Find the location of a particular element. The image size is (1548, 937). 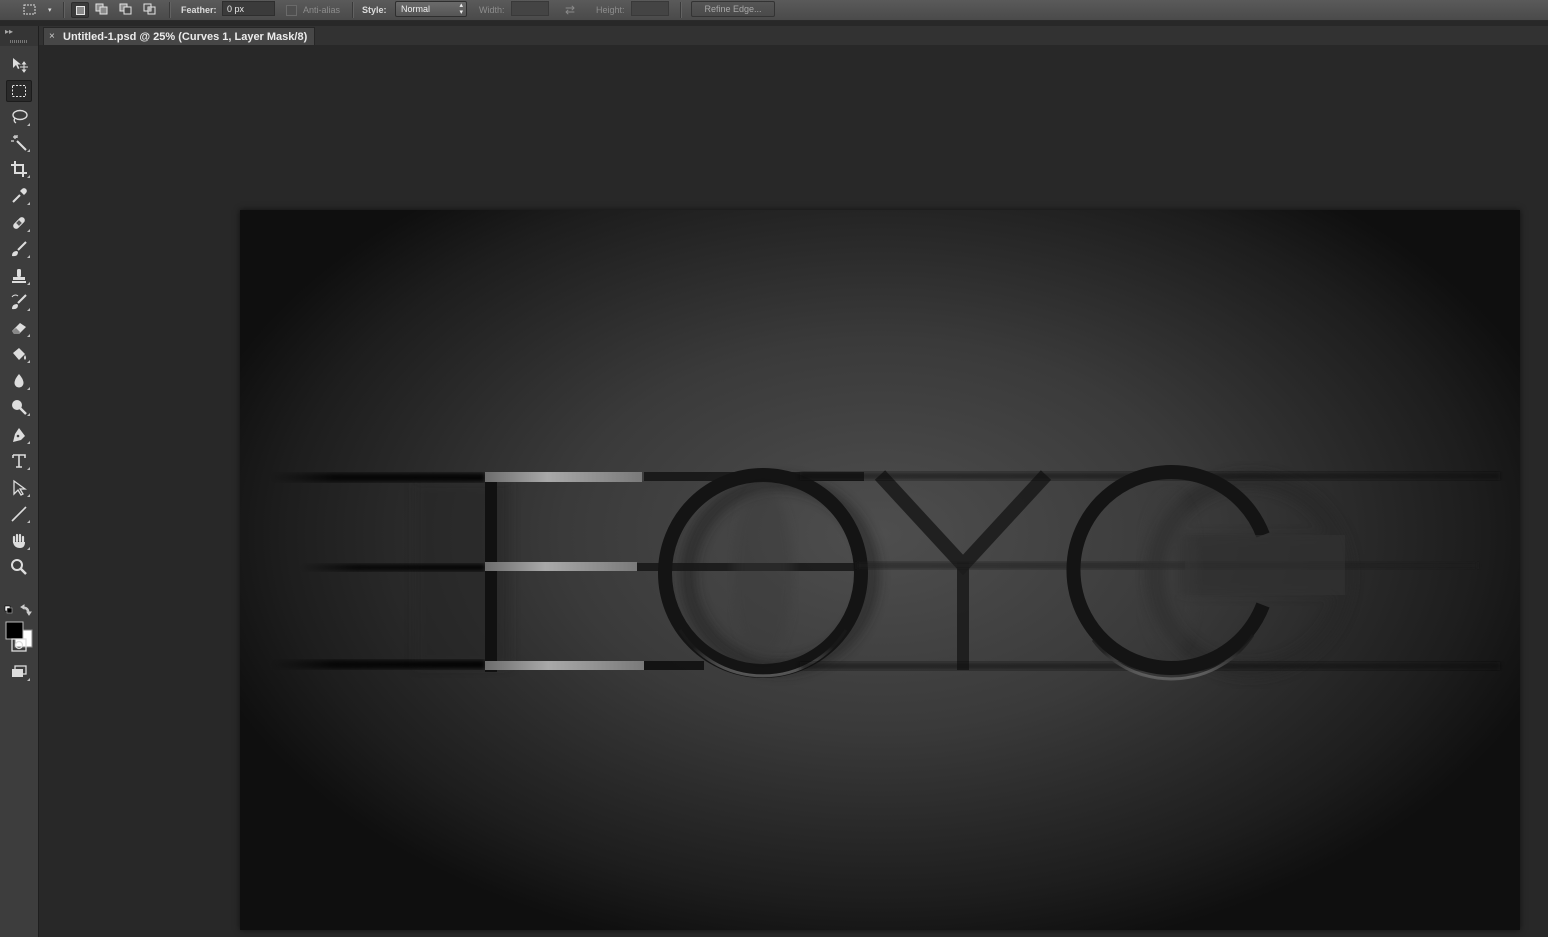

rectangular-marquee-tool is located at coordinates (19, 91).